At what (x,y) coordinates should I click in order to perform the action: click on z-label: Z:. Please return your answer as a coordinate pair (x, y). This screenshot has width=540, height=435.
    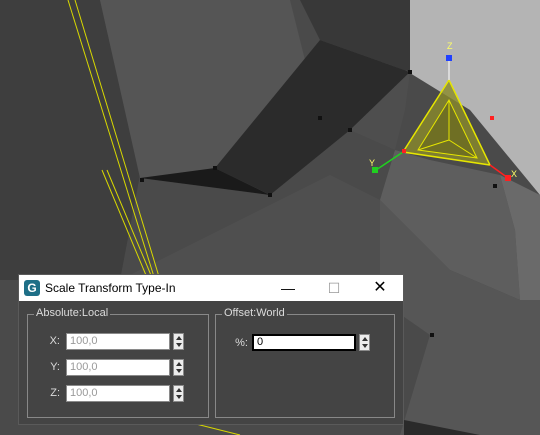
    Looking at the image, I should click on (55, 393).